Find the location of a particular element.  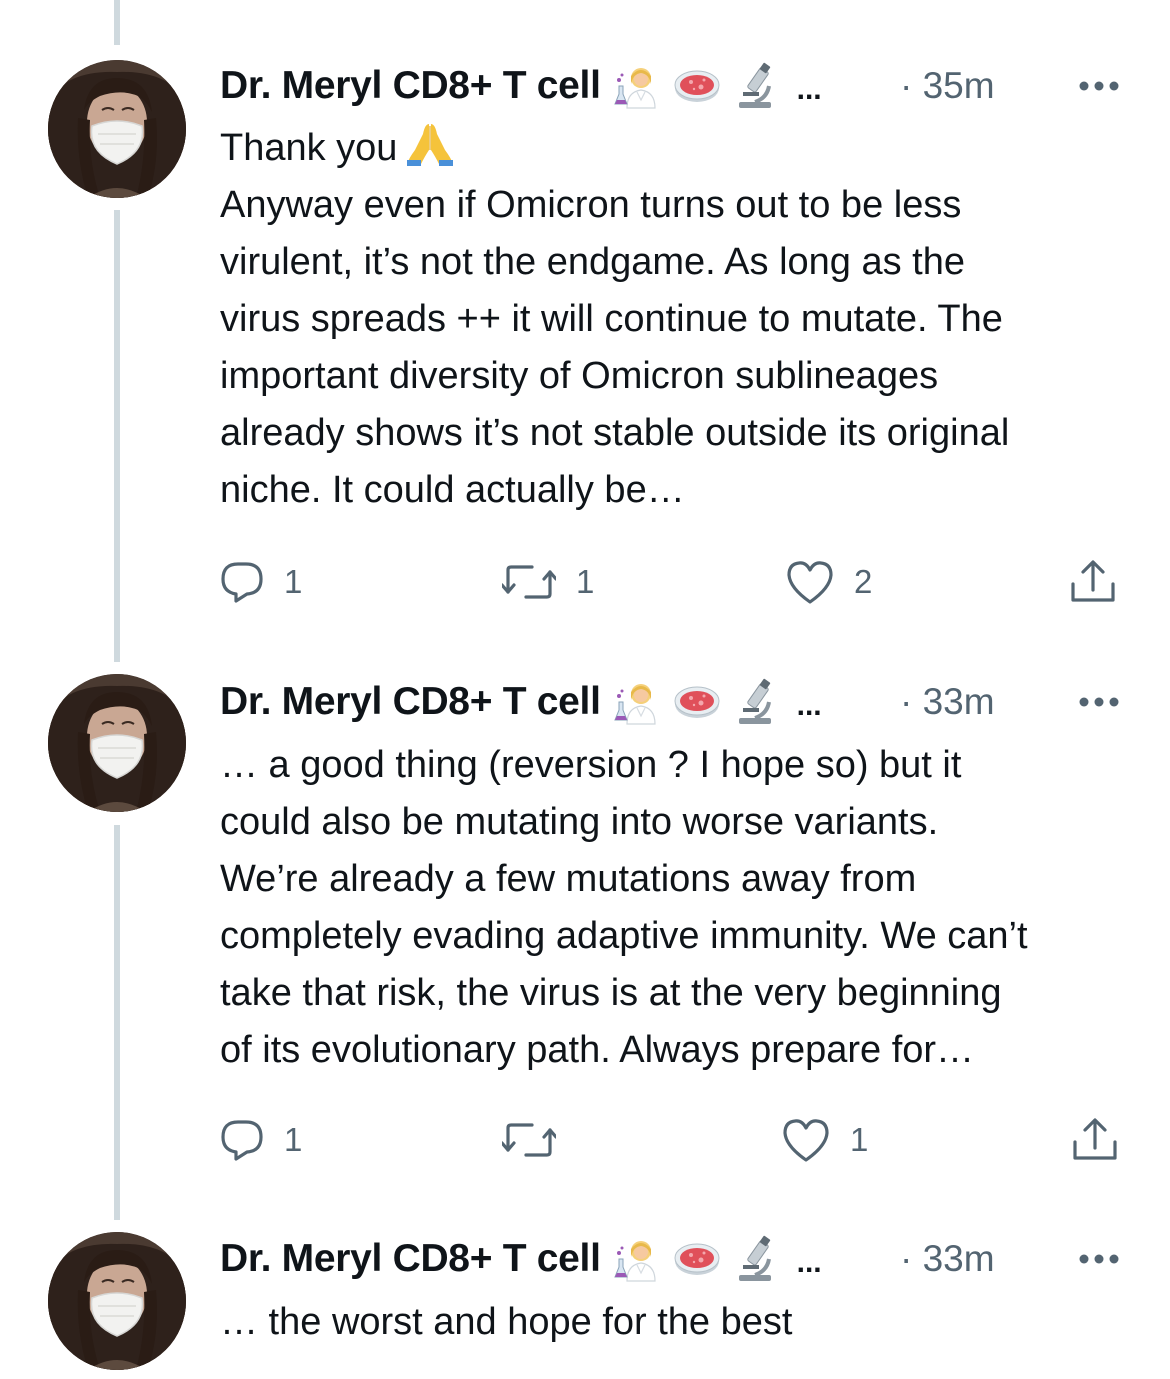

like-count: 2 is located at coordinates (863, 581).